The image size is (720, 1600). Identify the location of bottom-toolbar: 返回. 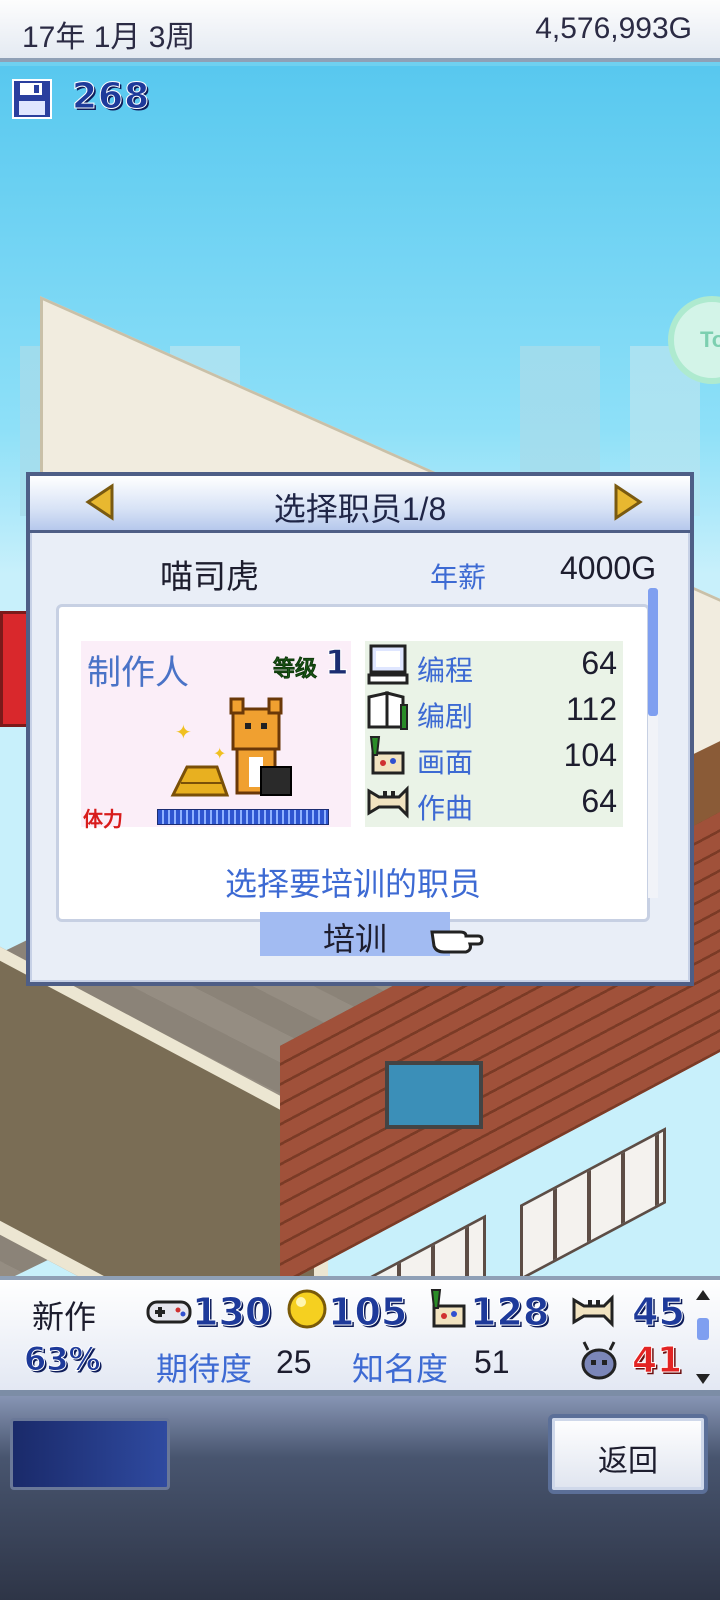
(360, 1498).